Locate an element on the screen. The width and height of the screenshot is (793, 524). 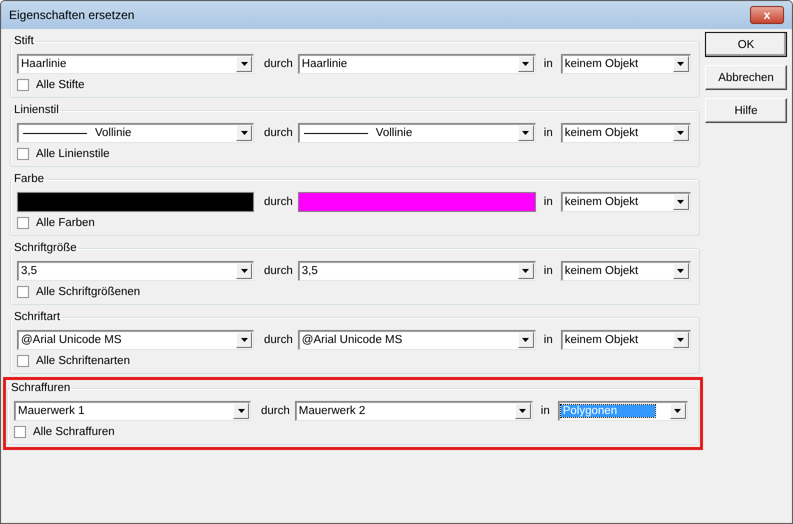
dropdown: Mauerwerk 2 is located at coordinates (413, 411).